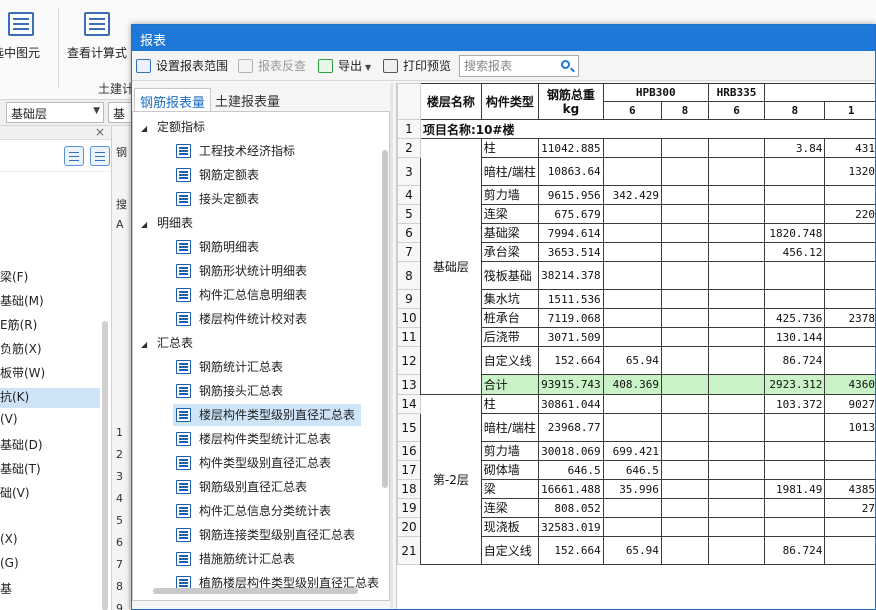 This screenshot has height=610, width=876. I want to click on print-preview-button: 打印预览, so click(417, 66).